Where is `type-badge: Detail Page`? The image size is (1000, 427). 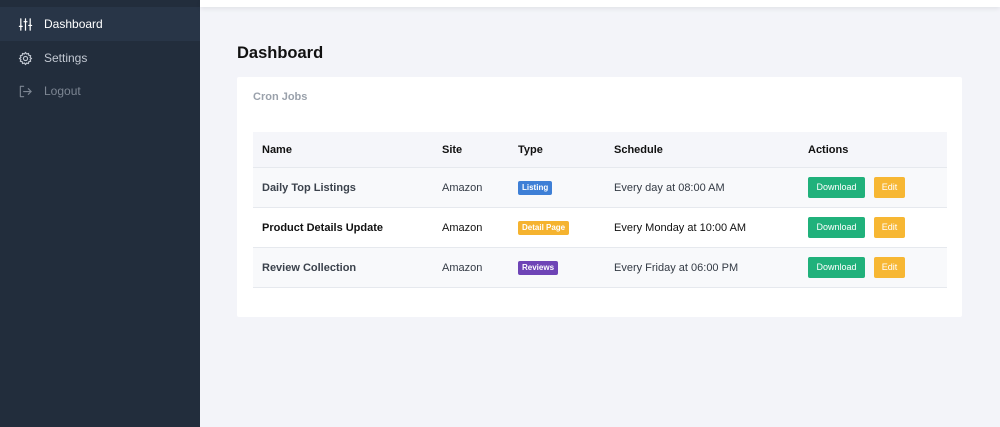
type-badge: Detail Page is located at coordinates (544, 227).